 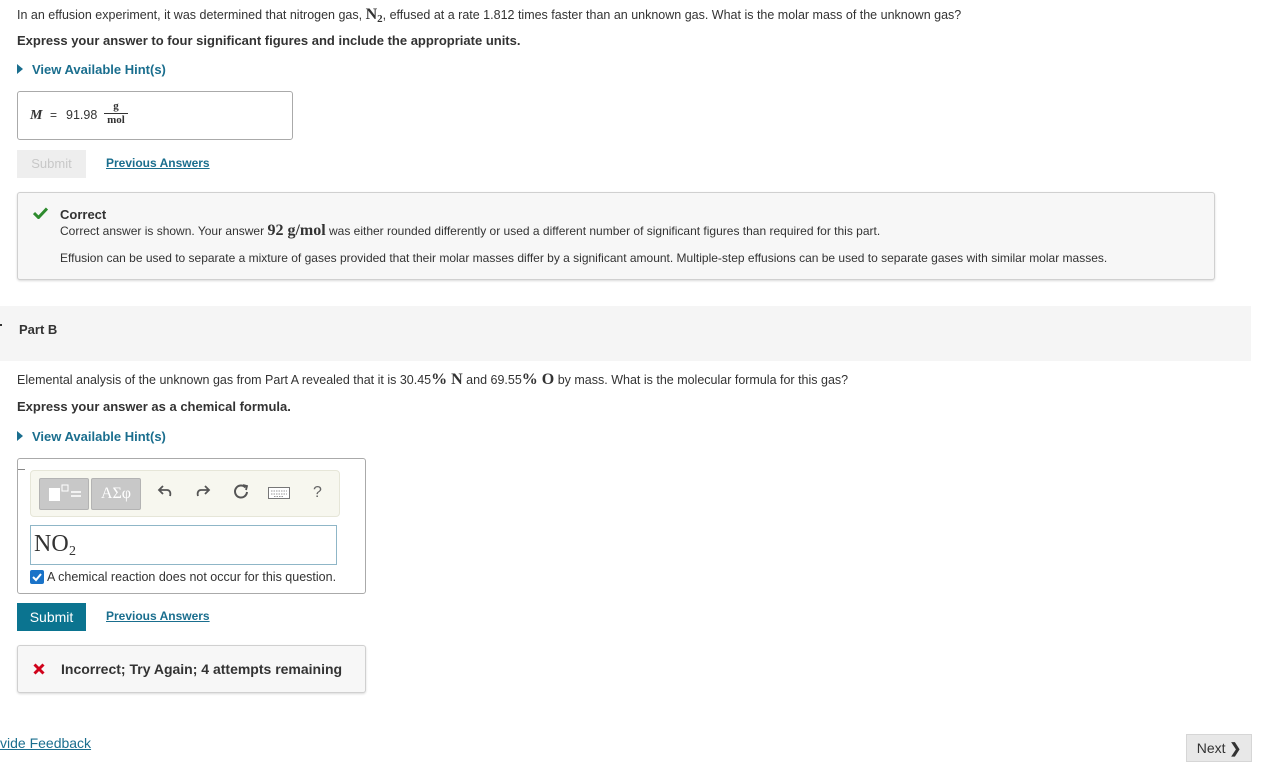 What do you see at coordinates (51, 164) in the screenshot?
I see `part-a-submit-button: Submit` at bounding box center [51, 164].